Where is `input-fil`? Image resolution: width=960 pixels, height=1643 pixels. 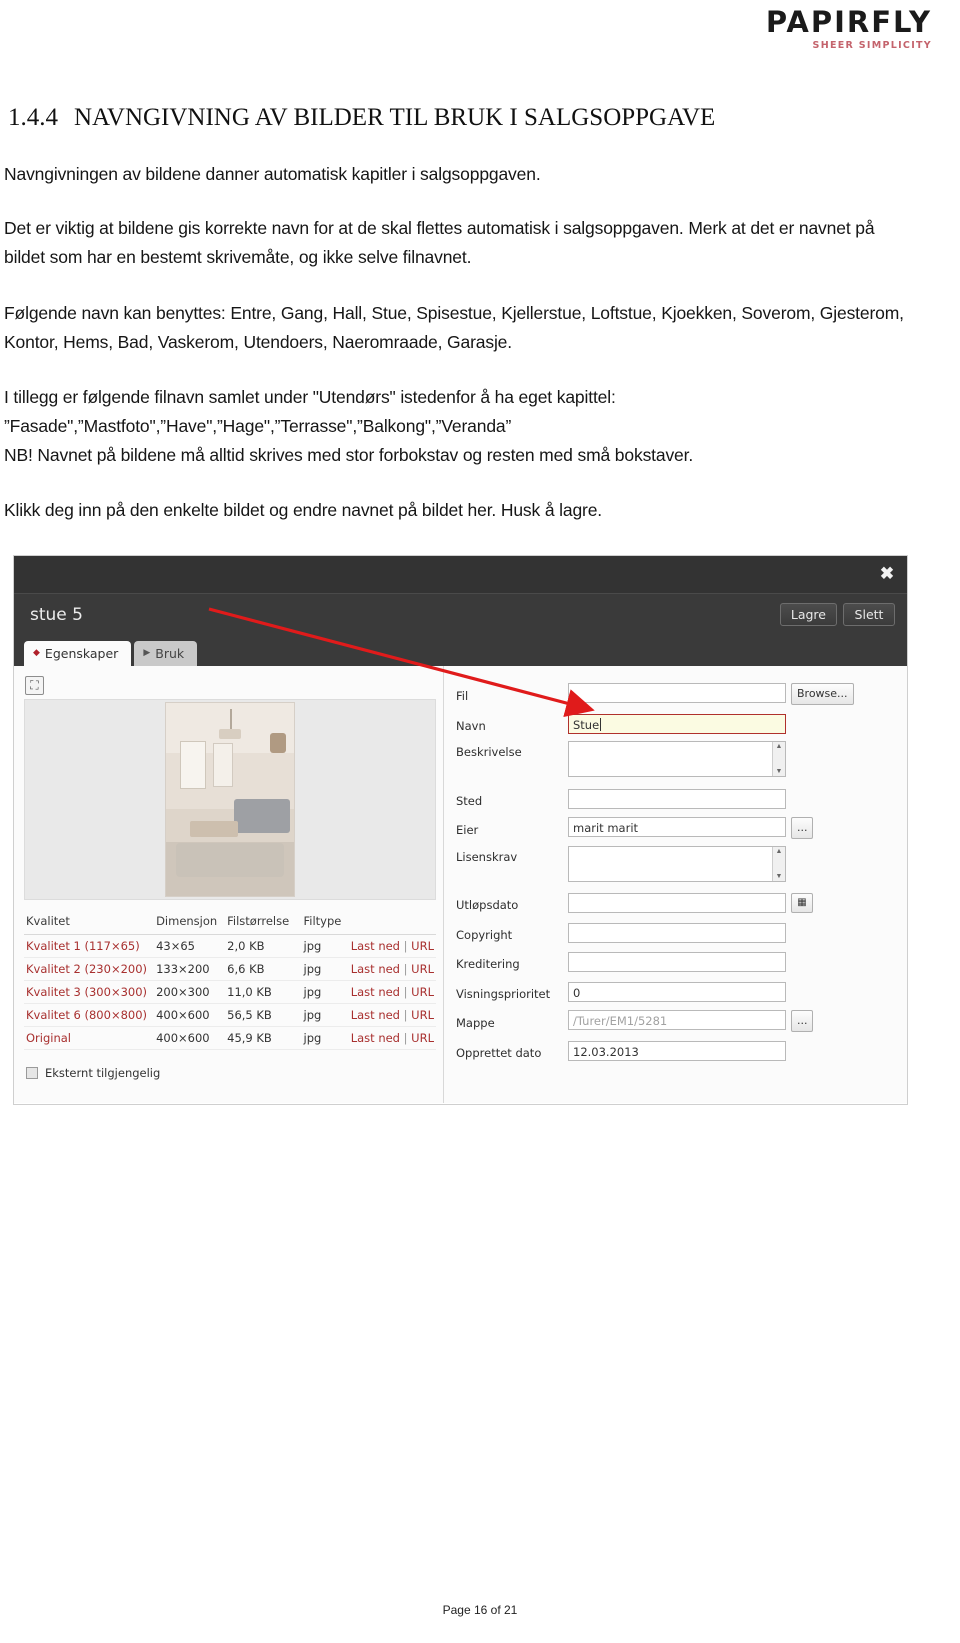 input-fil is located at coordinates (677, 693).